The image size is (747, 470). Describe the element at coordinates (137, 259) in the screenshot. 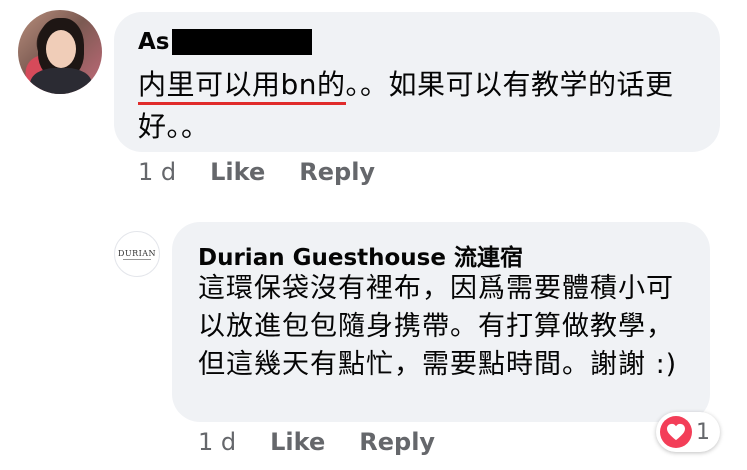

I see `durian-logo-line` at that location.